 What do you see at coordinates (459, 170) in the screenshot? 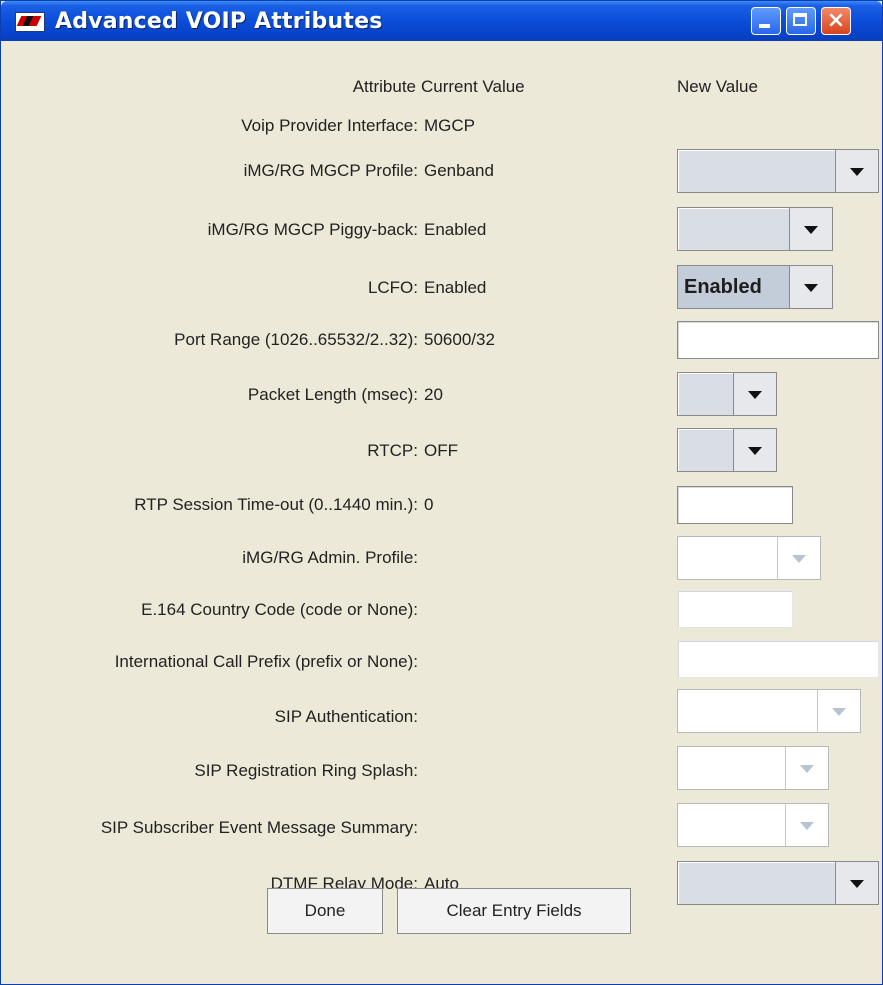
I see `current-mgcp-profile: Genband` at bounding box center [459, 170].